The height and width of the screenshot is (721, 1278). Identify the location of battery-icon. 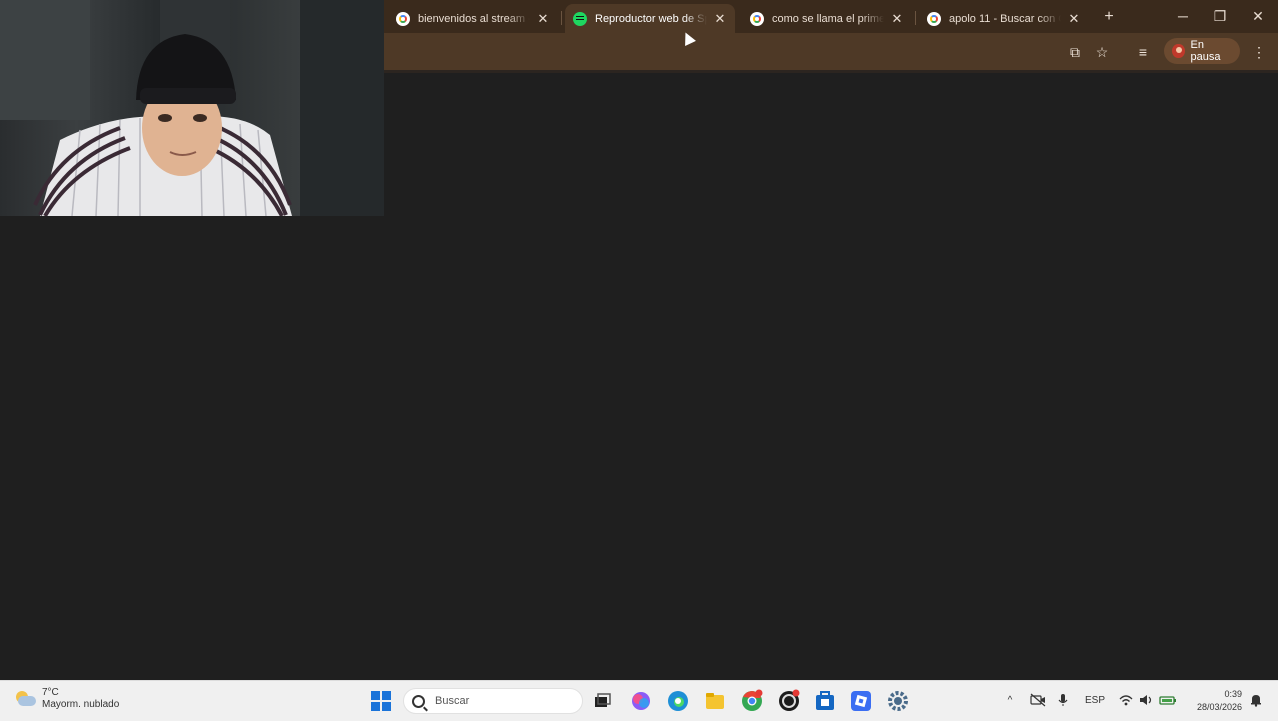
(1168, 701).